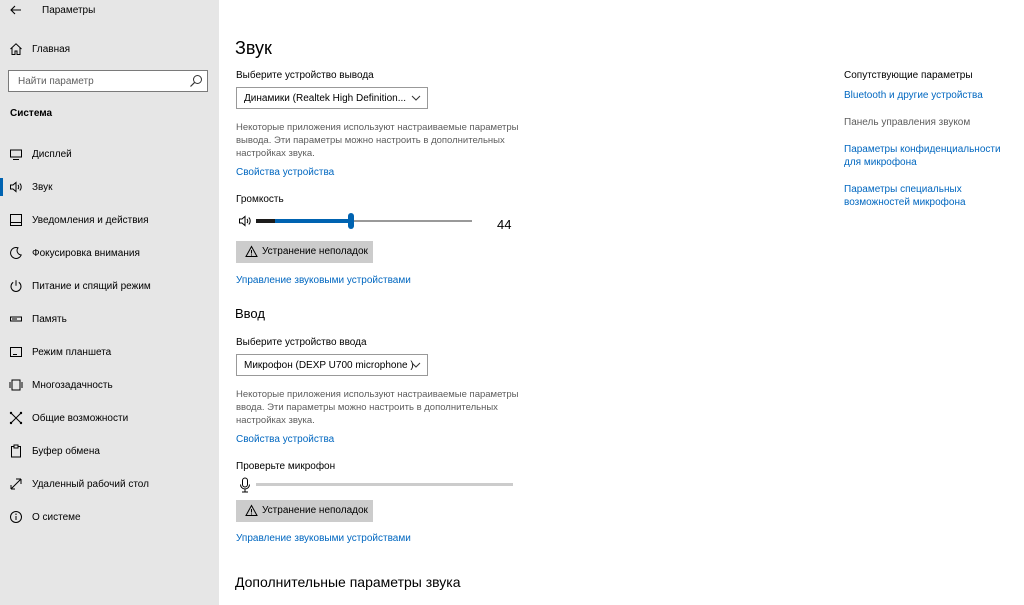 The height and width of the screenshot is (605, 1024). What do you see at coordinates (72, 385) in the screenshot?
I see `sidebar-item-label: Многозадачность` at bounding box center [72, 385].